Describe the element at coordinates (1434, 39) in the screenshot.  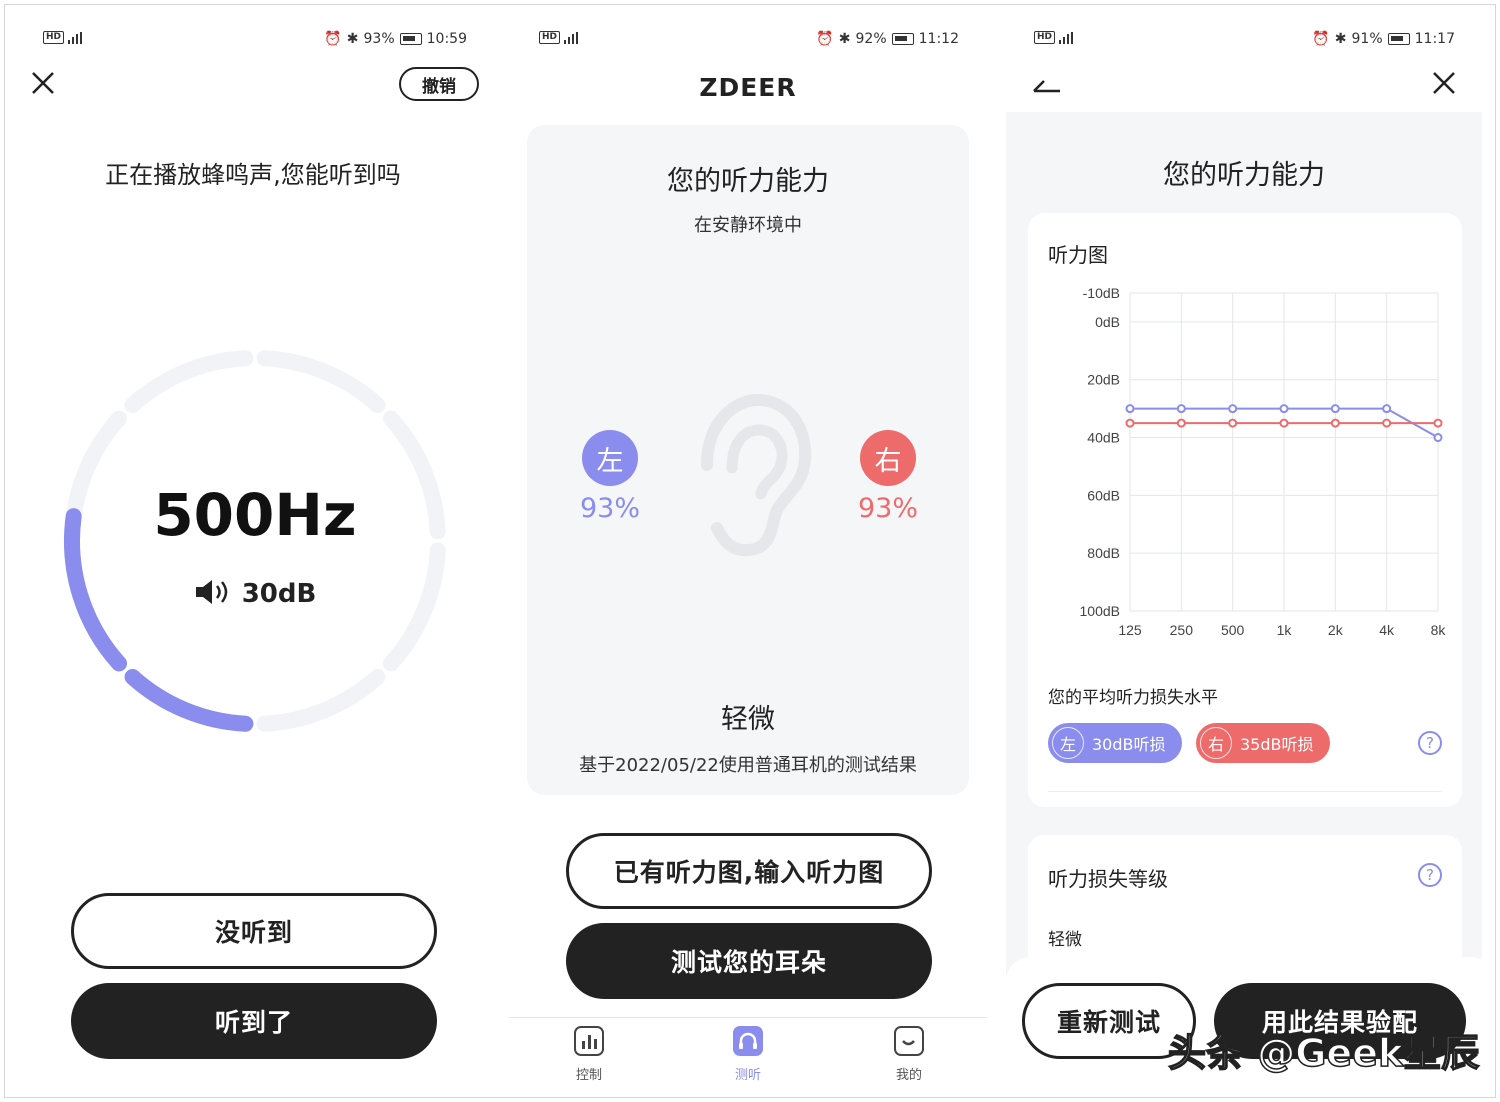
I see `status-time: 11:17` at that location.